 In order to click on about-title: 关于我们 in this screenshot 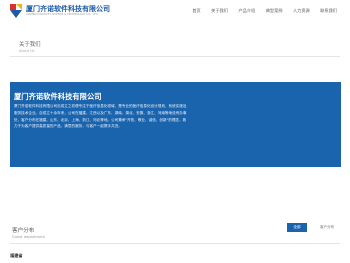, I will do `click(30, 45)`.